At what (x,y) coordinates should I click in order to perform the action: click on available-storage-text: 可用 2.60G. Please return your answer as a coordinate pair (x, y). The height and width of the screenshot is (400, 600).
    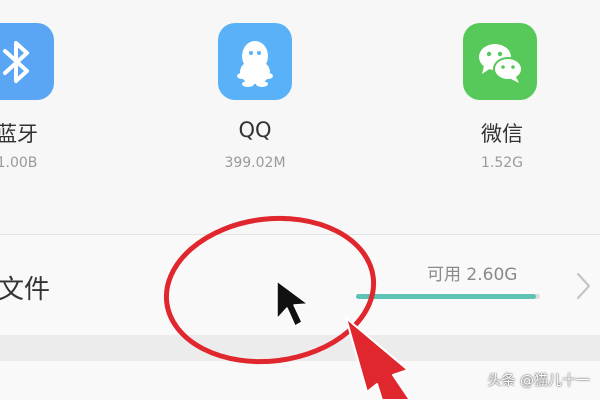
    Looking at the image, I should click on (472, 275).